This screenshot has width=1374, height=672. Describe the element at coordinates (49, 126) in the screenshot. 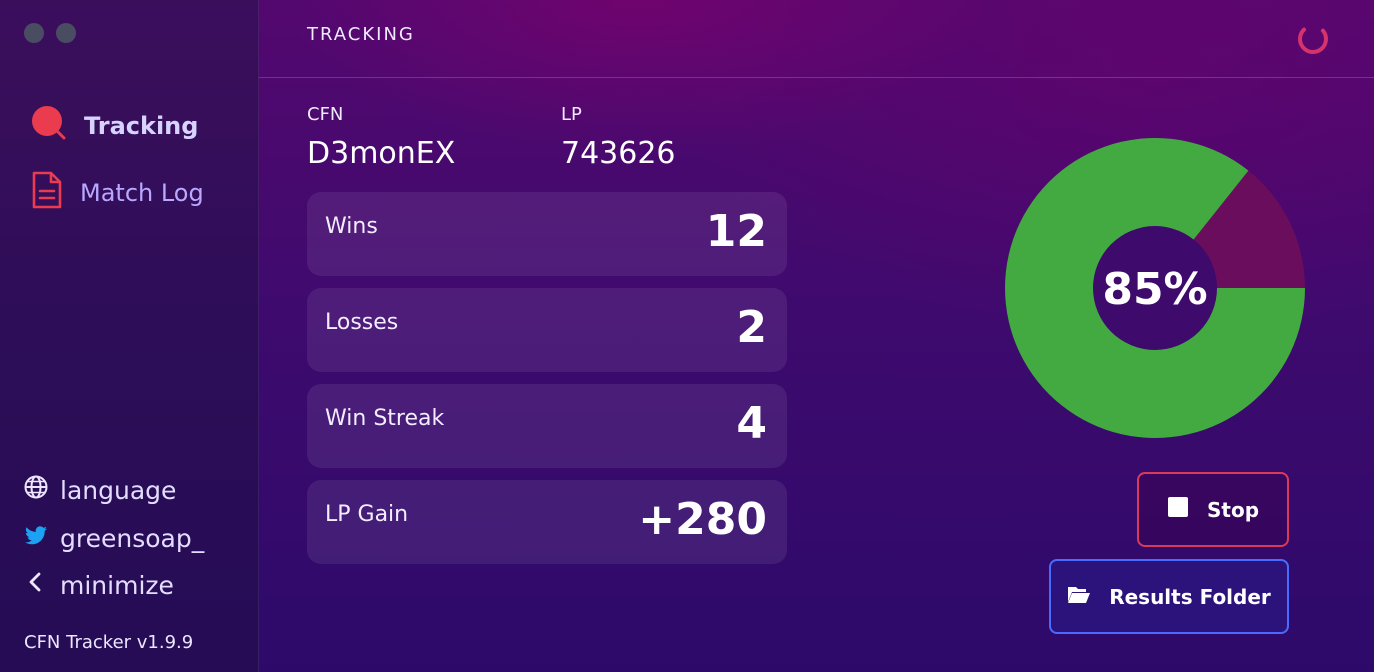

I see `search-icon` at that location.